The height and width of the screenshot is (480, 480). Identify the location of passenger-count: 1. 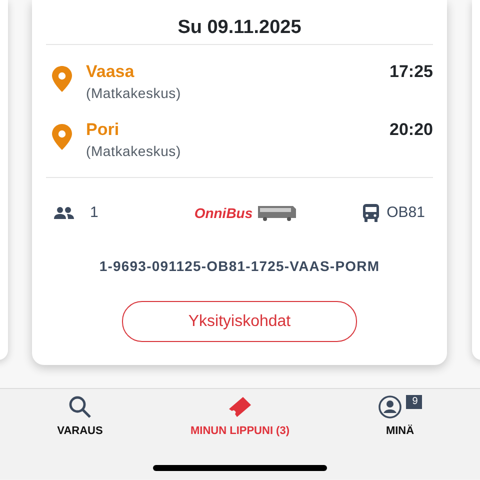
(94, 212).